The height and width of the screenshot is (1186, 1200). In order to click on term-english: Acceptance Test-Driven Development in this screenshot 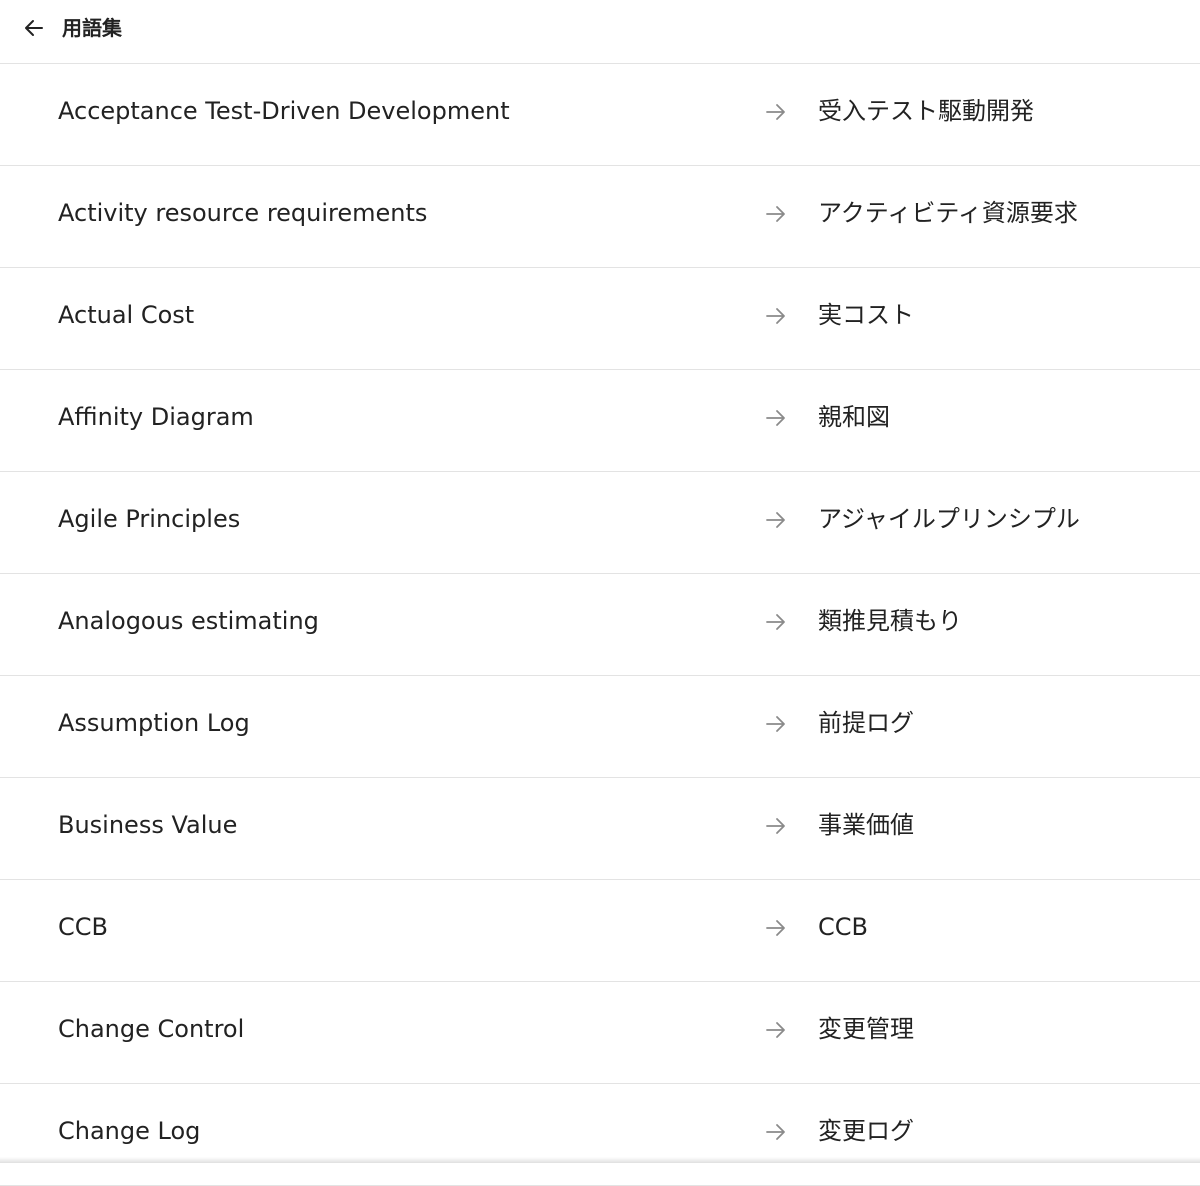, I will do `click(284, 111)`.